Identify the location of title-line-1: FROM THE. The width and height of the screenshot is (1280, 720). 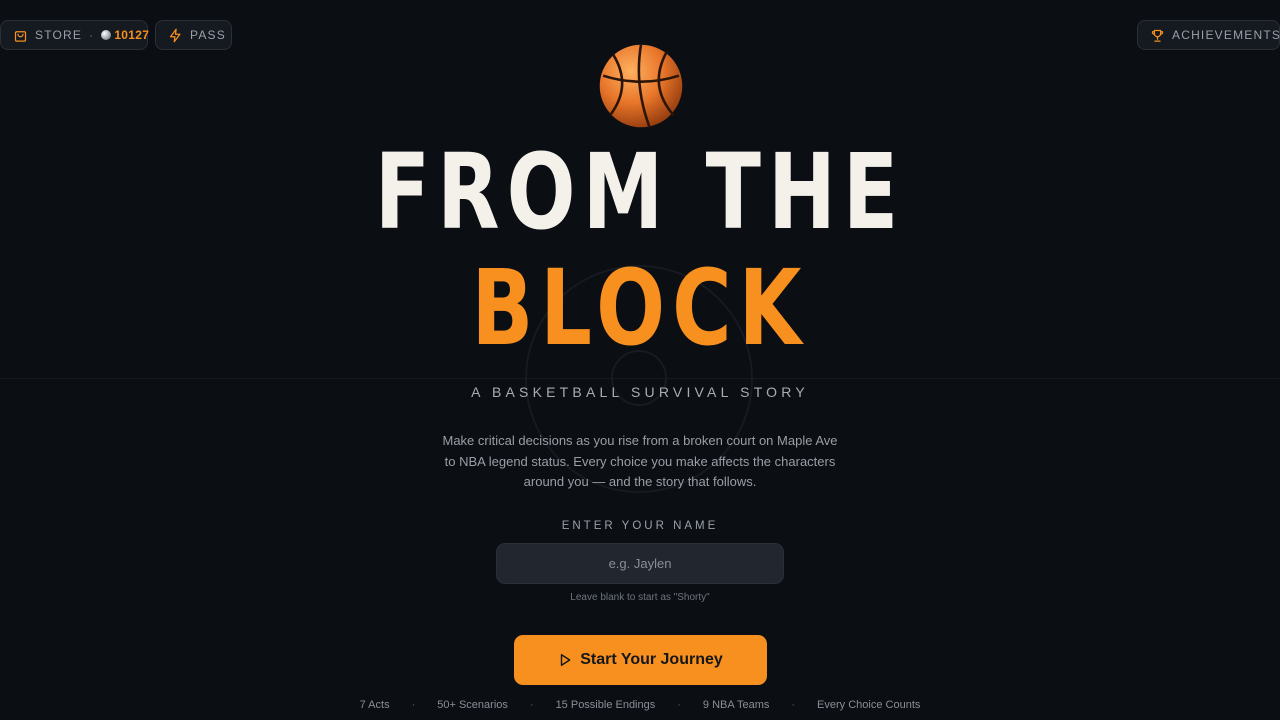
(640, 192).